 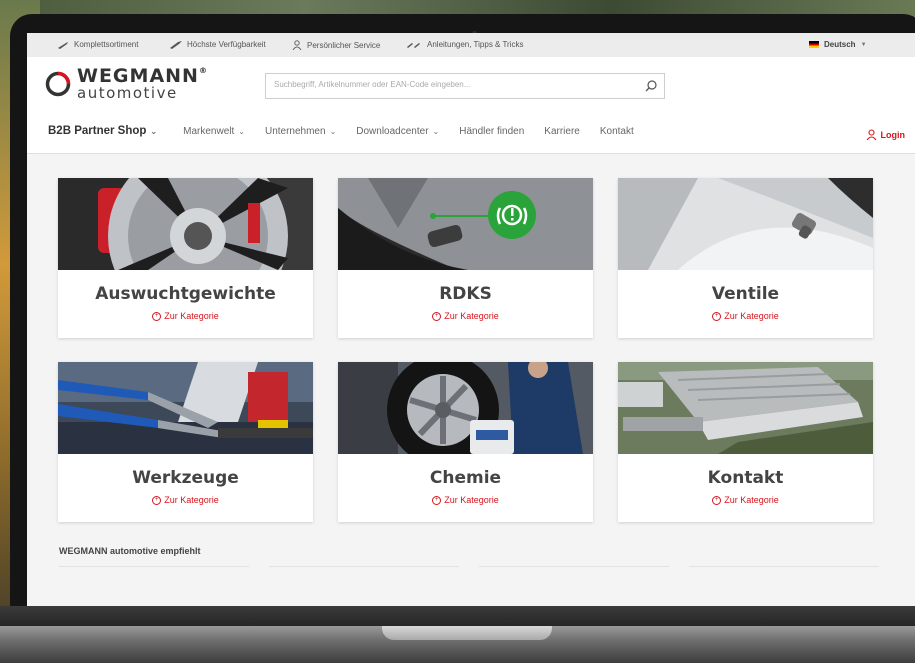 What do you see at coordinates (454, 84) in the screenshot?
I see `search-input` at bounding box center [454, 84].